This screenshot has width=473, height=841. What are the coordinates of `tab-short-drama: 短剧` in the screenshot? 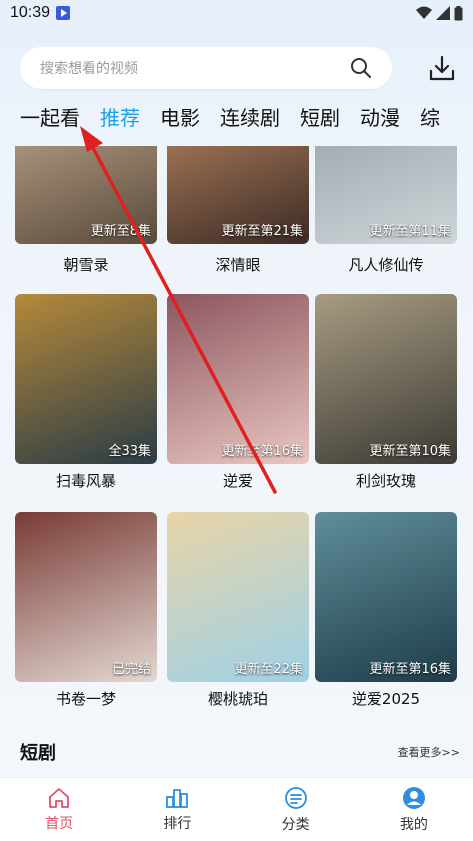 It's located at (320, 116).